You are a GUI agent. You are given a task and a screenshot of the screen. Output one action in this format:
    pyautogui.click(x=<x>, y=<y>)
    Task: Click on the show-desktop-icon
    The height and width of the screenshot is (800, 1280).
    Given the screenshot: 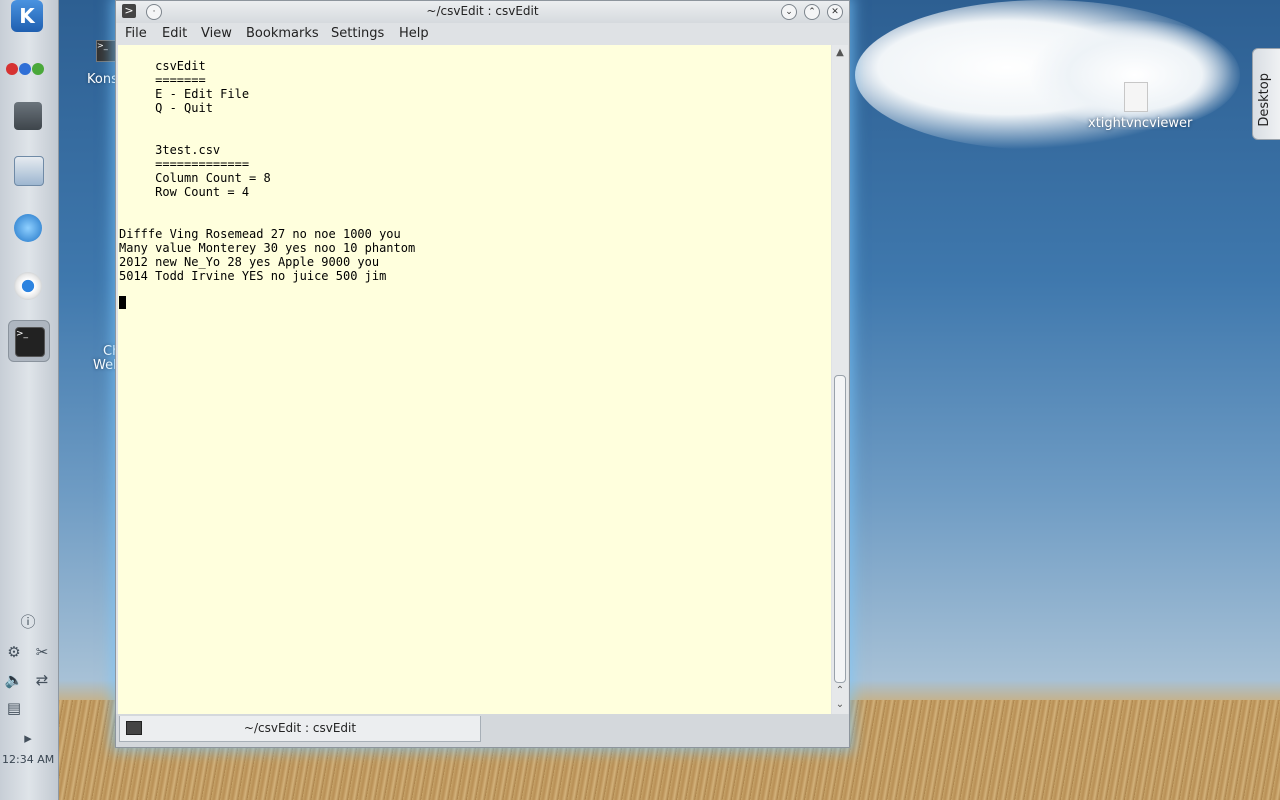 What is the action you would take?
    pyautogui.click(x=28, y=116)
    